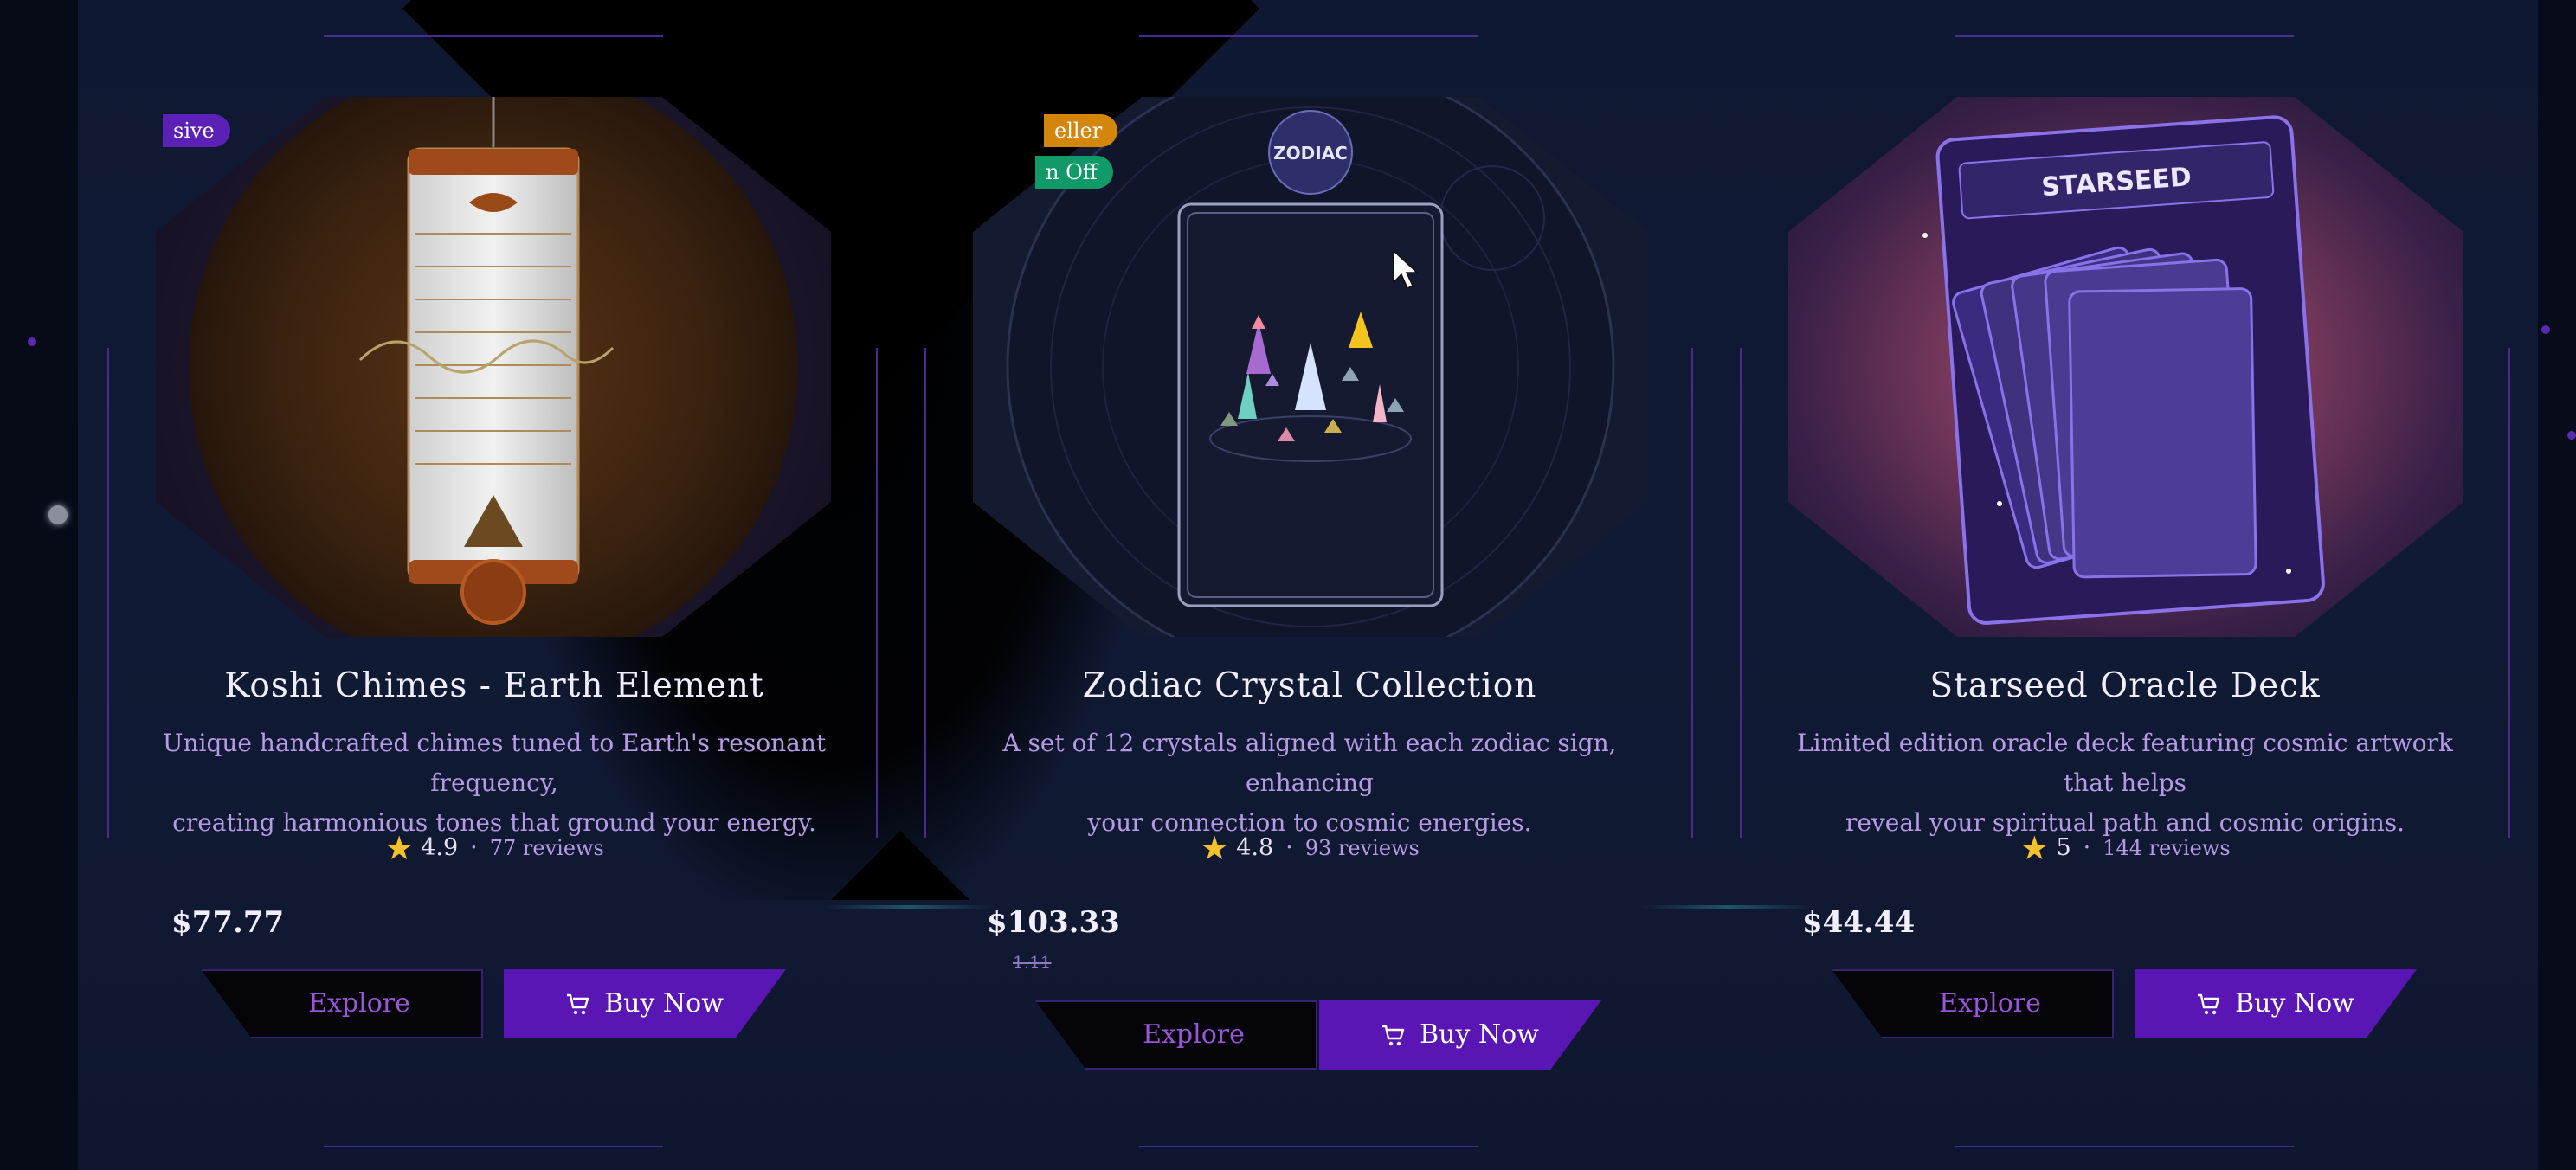 Image resolution: width=2576 pixels, height=1170 pixels. What do you see at coordinates (2557, 585) in the screenshot?
I see `right-edge-panel` at bounding box center [2557, 585].